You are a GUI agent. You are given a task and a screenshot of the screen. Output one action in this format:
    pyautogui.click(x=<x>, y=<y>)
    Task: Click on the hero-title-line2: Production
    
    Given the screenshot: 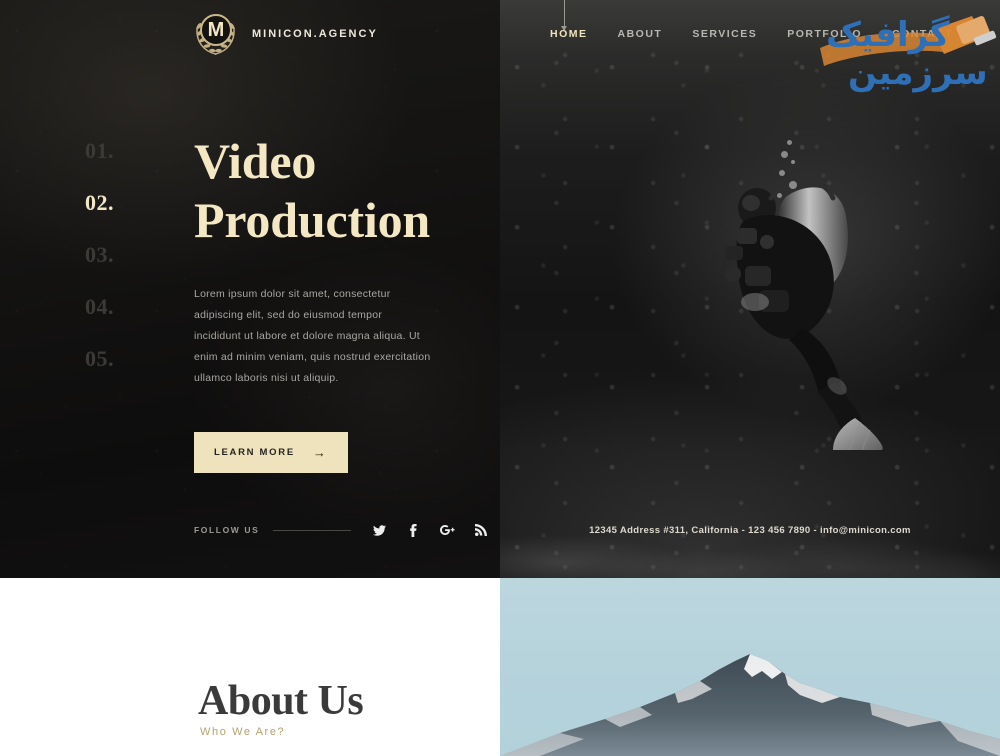 What is the action you would take?
    pyautogui.click(x=312, y=220)
    